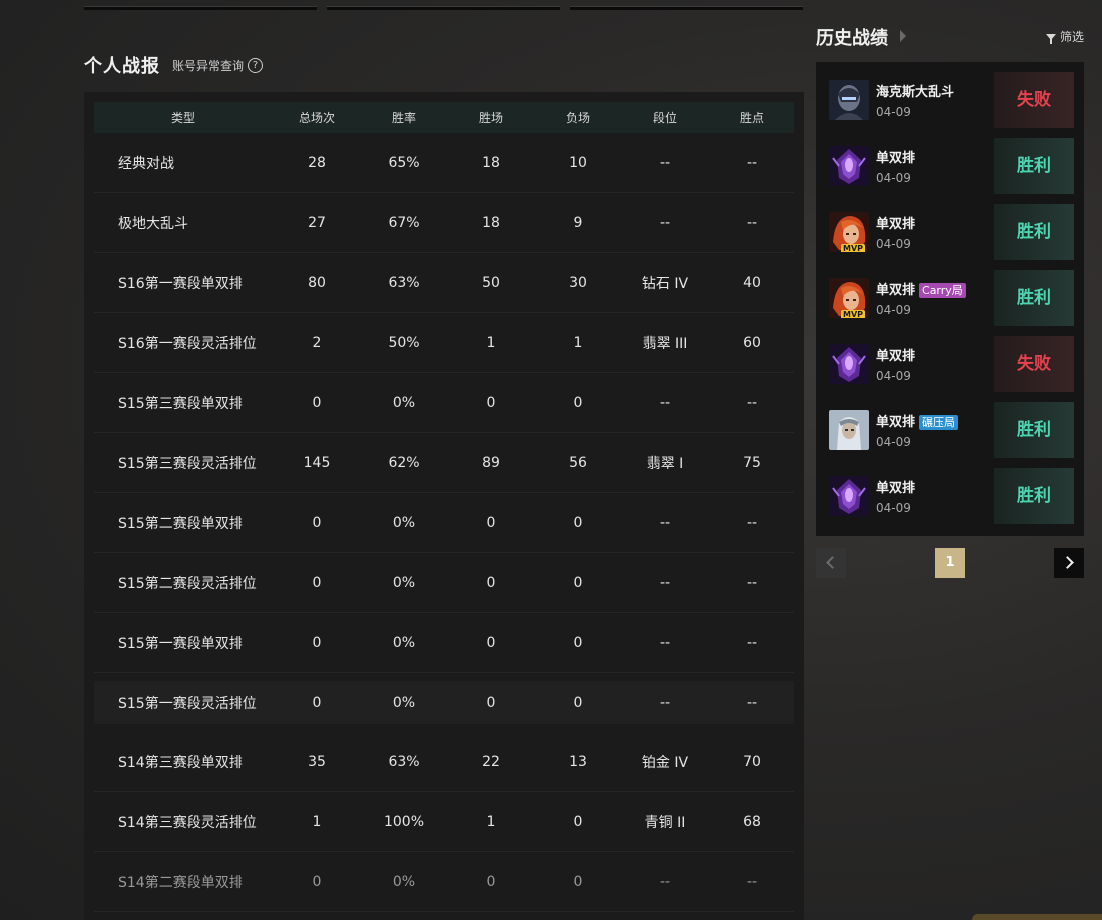 The width and height of the screenshot is (1102, 920). What do you see at coordinates (316, 118) in the screenshot?
I see `header-total: 总场次` at bounding box center [316, 118].